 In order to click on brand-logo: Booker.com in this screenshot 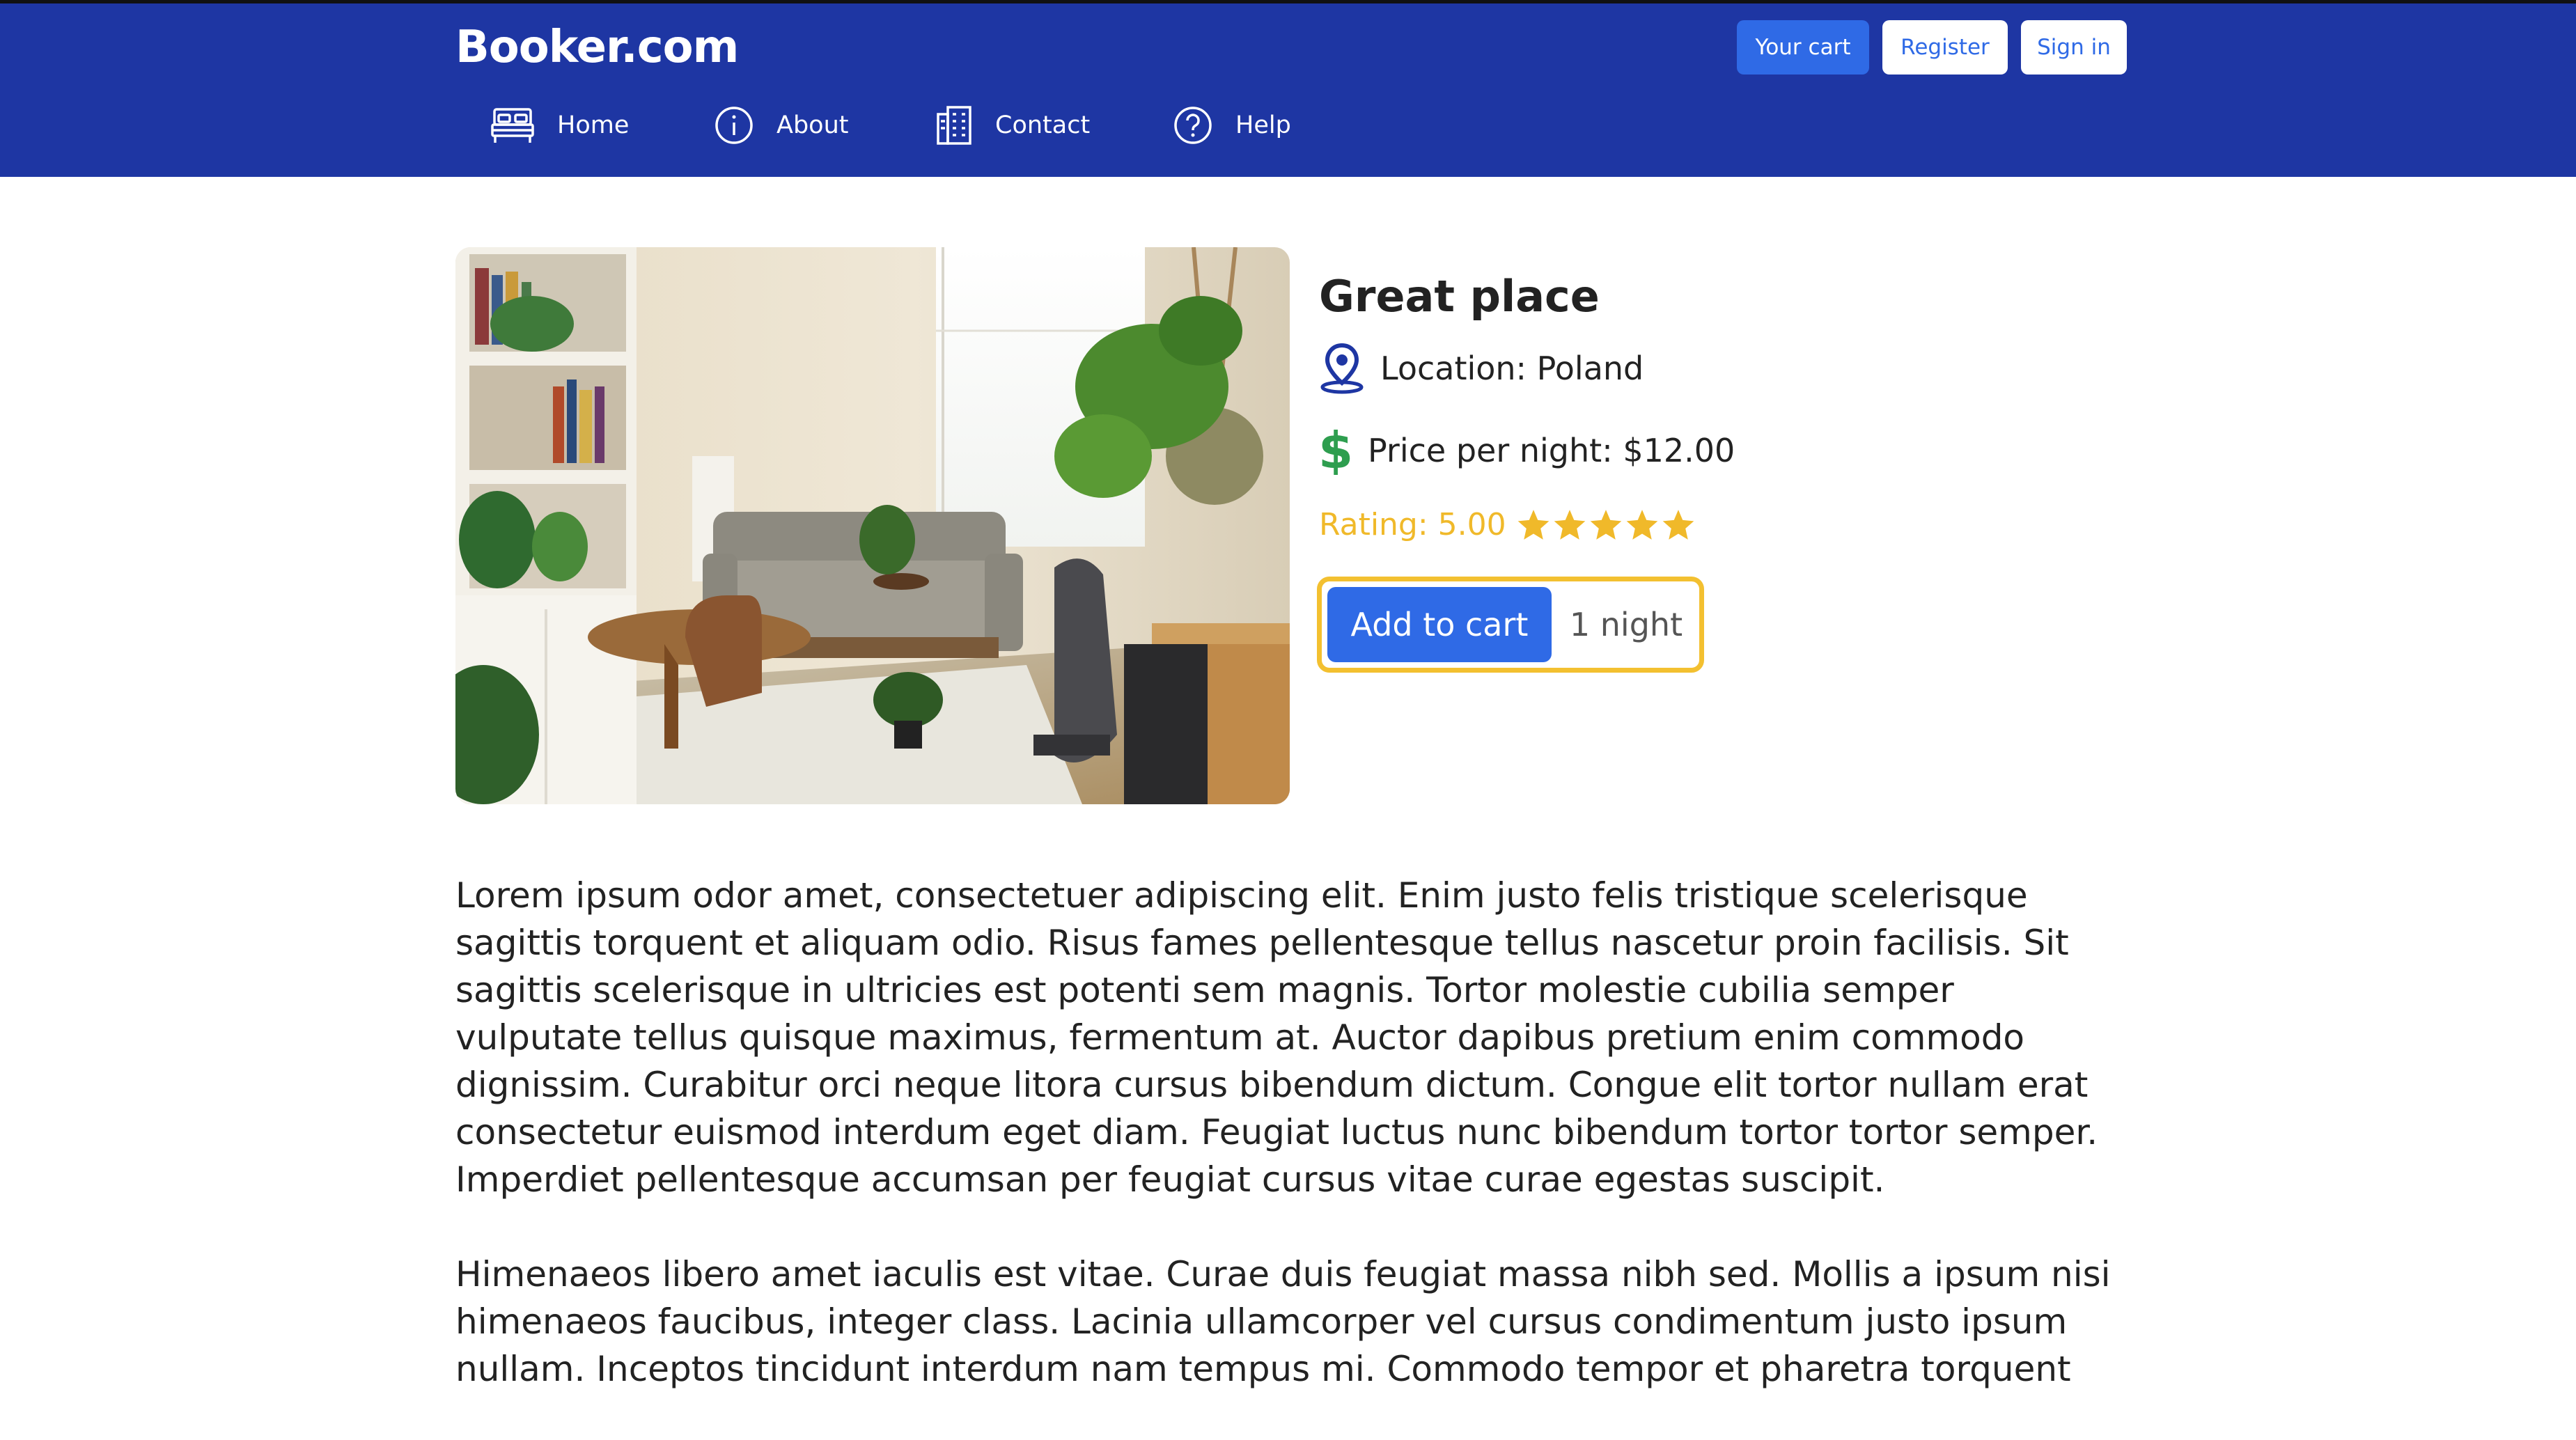, I will do `click(597, 47)`.